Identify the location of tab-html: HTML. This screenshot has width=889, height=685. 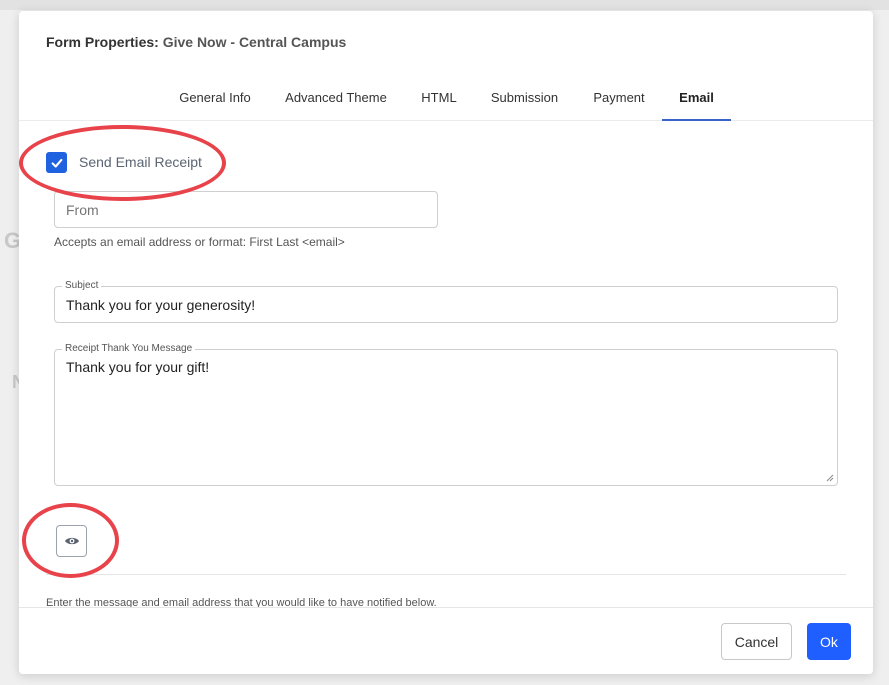
(439, 105).